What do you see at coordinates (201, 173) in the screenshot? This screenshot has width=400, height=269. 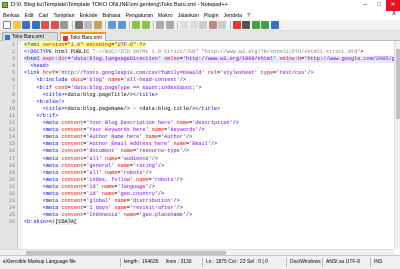 I see `code-line: 19 <meta content='all' name='robots'/>` at bounding box center [201, 173].